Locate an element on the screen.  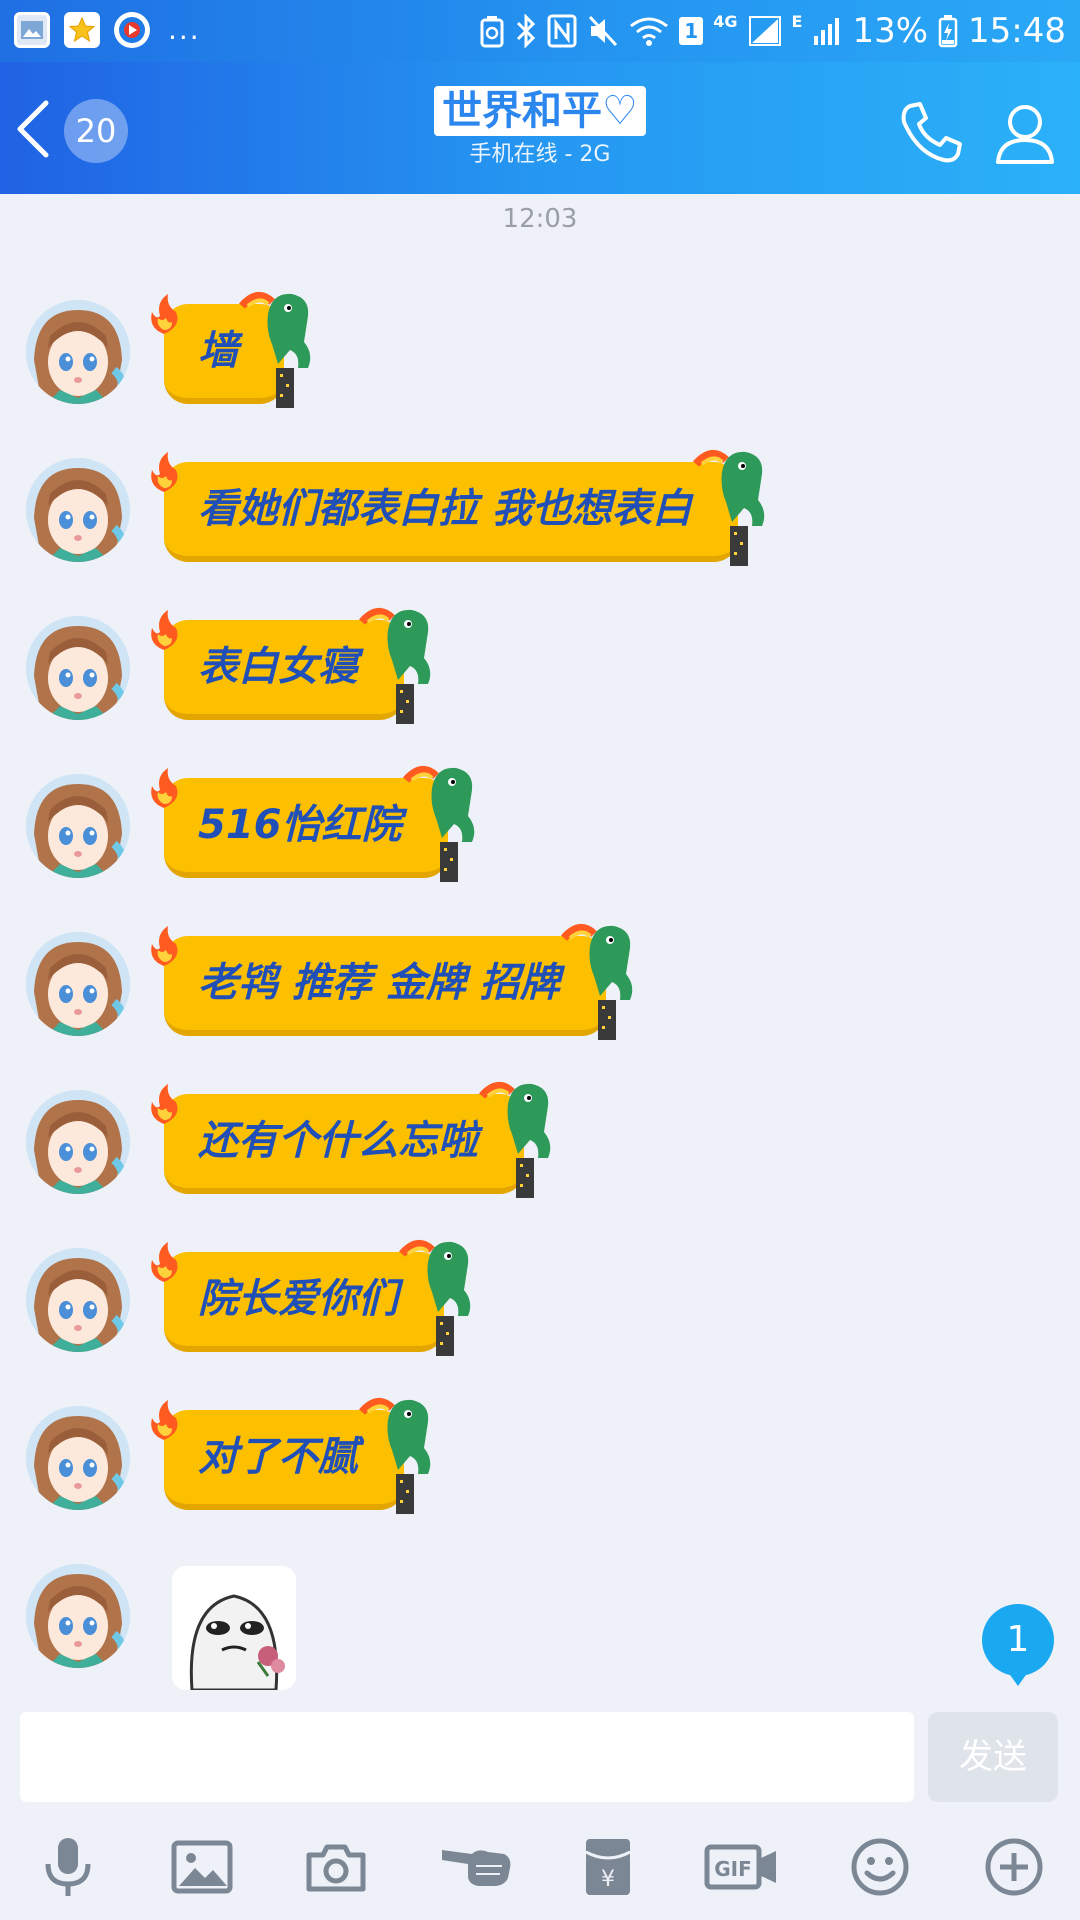
network-e-label: E is located at coordinates (797, 21).